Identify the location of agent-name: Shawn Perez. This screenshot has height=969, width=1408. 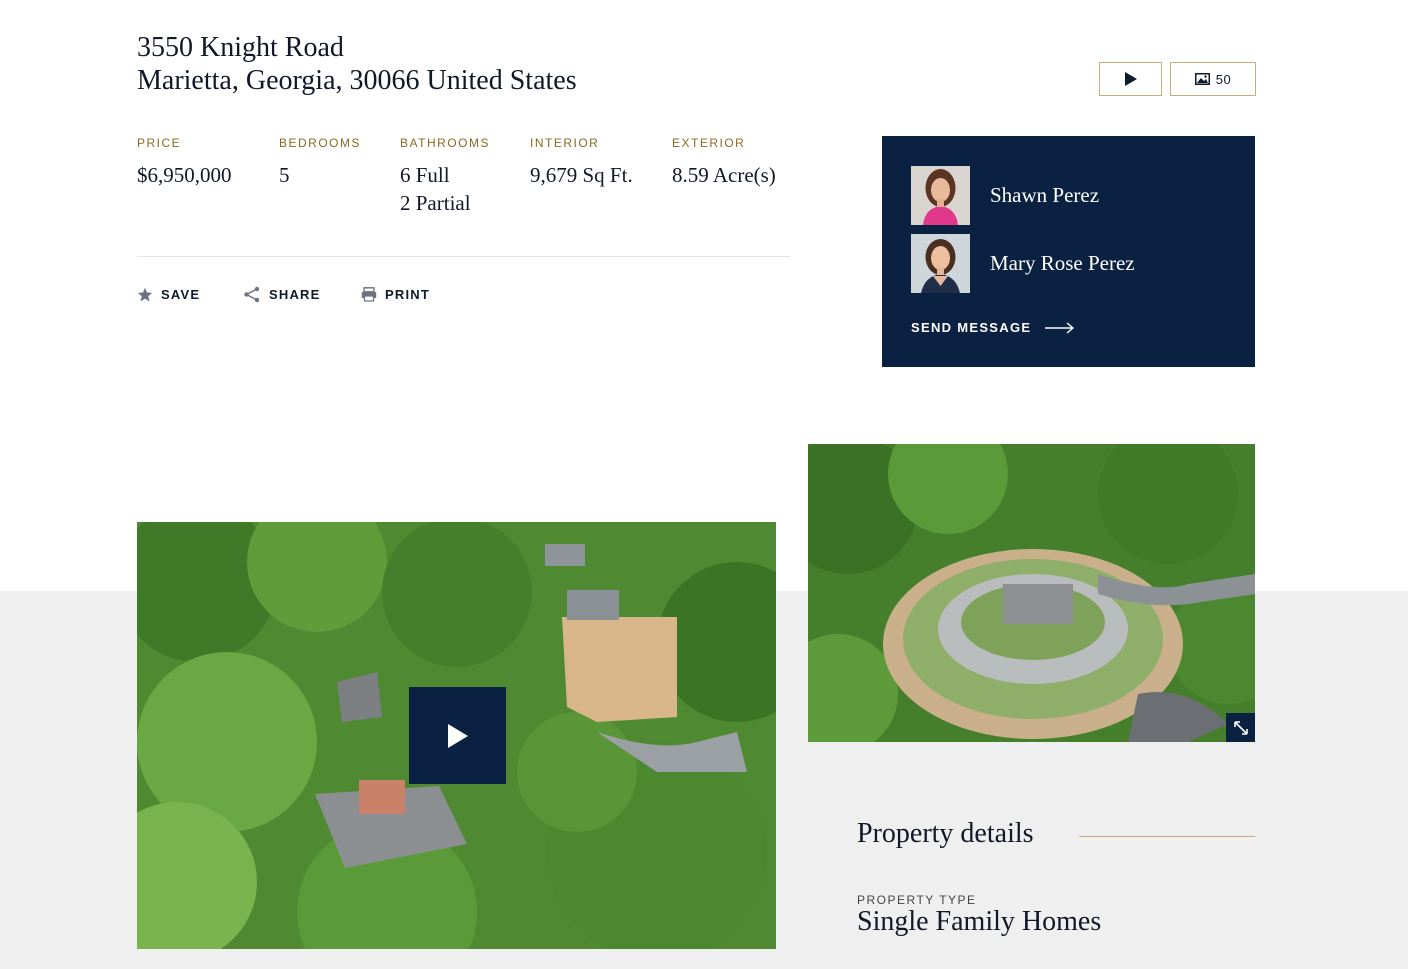
(1045, 195).